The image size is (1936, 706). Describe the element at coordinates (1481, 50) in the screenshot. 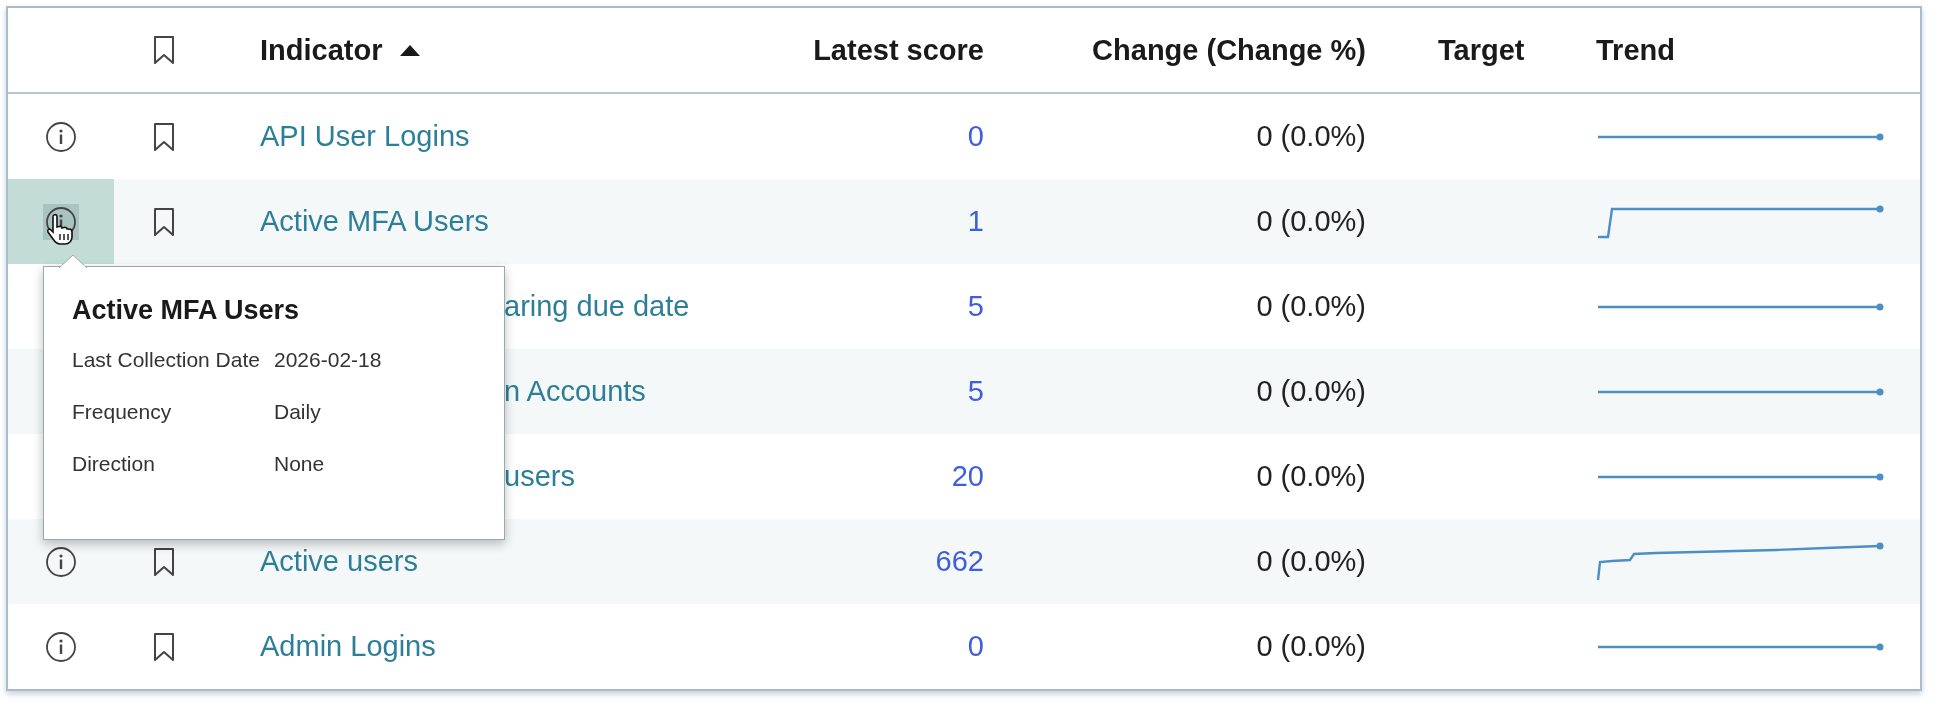

I see `column-header: Target` at that location.